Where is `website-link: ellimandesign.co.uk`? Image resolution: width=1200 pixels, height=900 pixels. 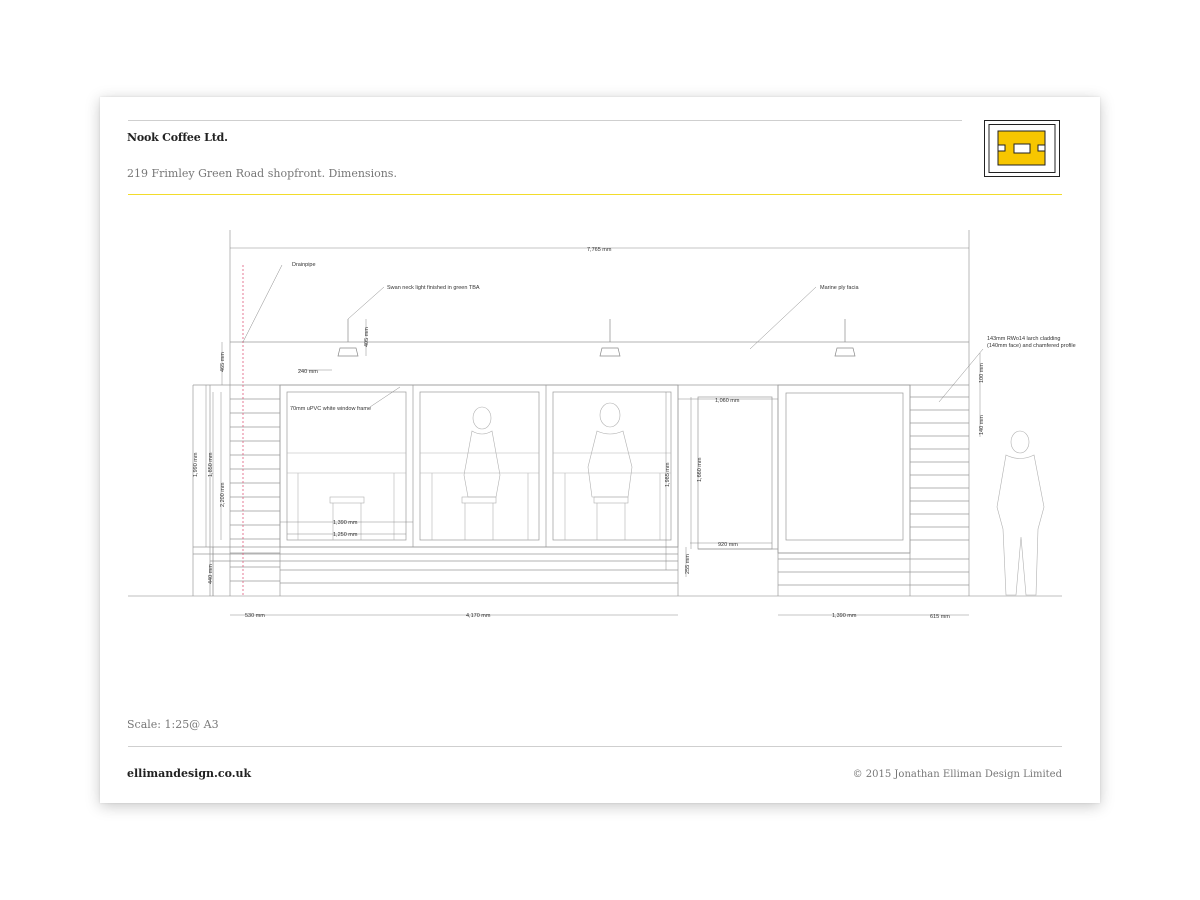 website-link: ellimandesign.co.uk is located at coordinates (189, 773).